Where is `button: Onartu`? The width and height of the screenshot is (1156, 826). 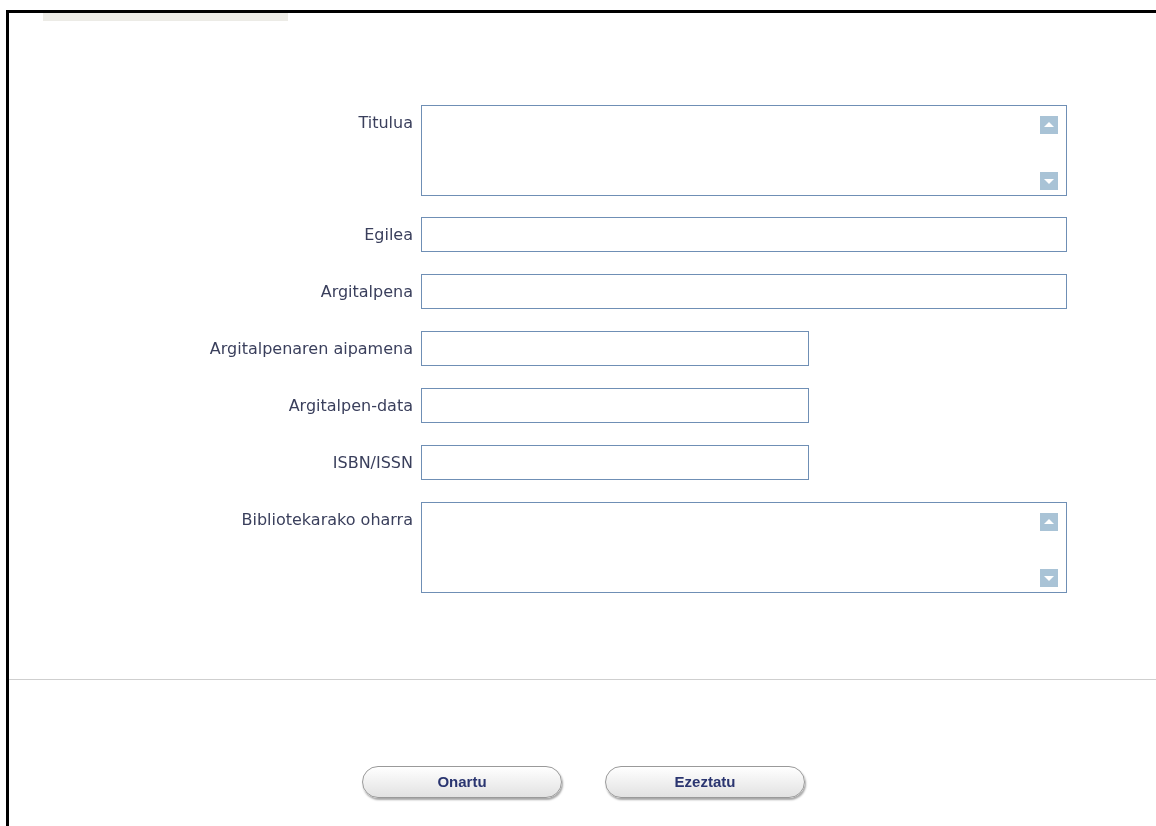
button: Onartu is located at coordinates (462, 782).